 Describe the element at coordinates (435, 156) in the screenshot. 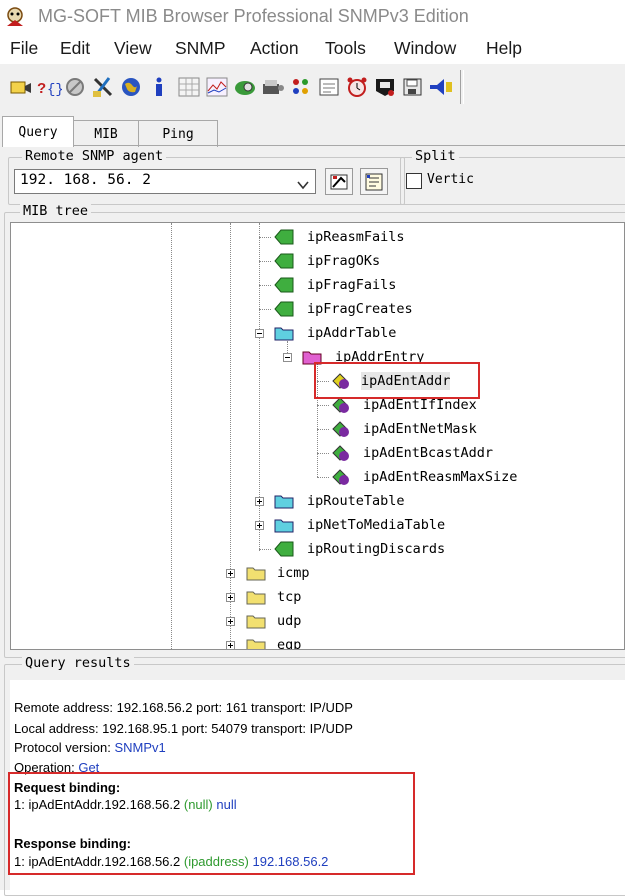

I see `split-label: Split` at that location.